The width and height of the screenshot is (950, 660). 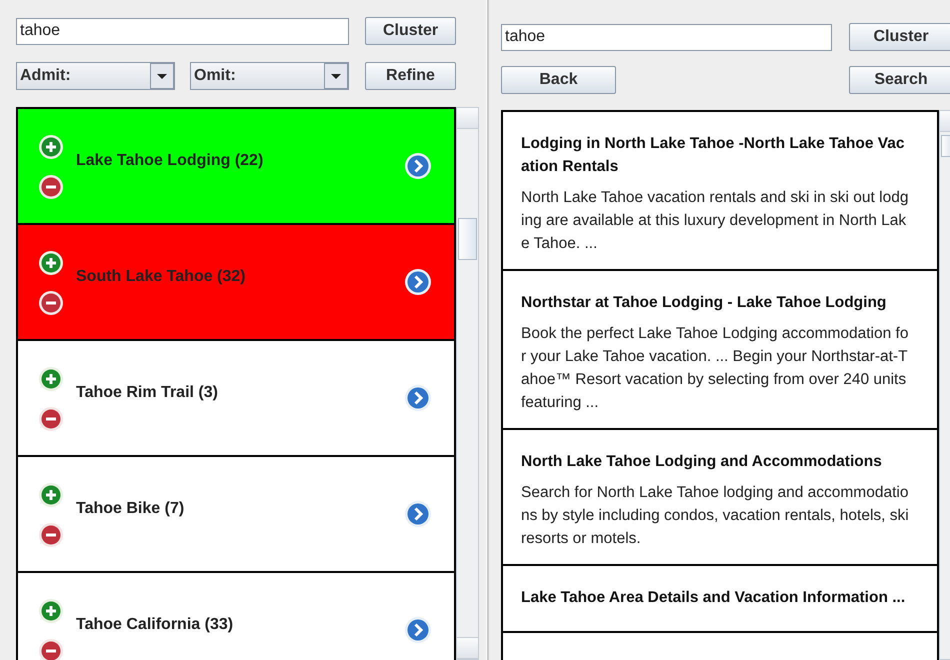 I want to click on cluster-item: Lake Tahoe Lodging (22), so click(x=236, y=167).